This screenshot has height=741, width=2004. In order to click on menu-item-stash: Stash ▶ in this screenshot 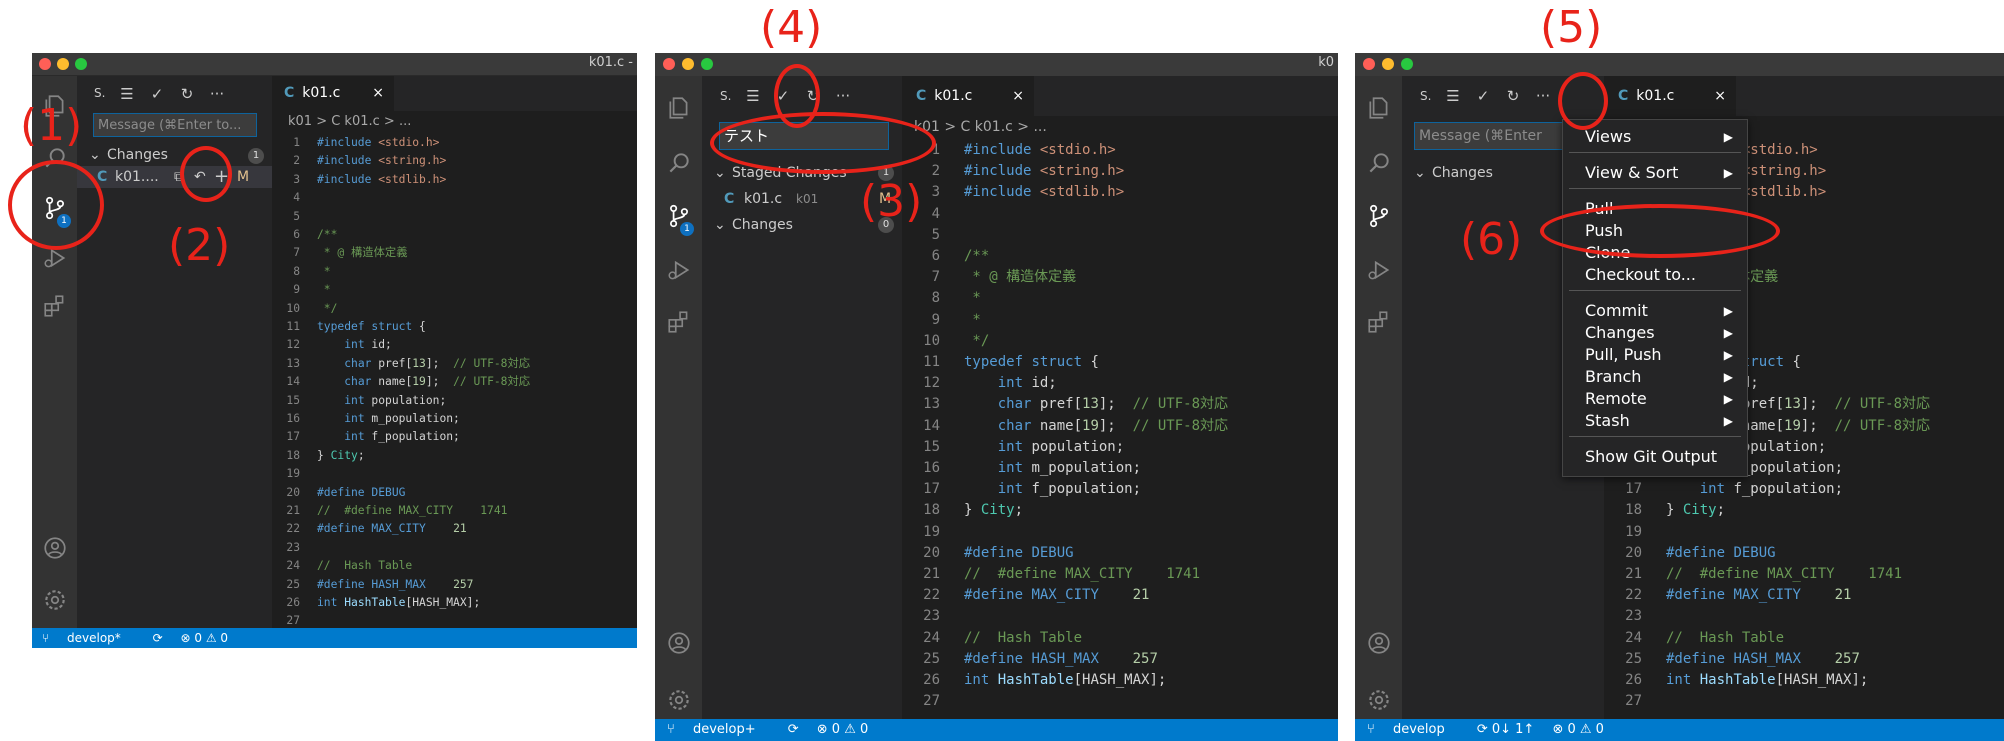, I will do `click(1655, 421)`.